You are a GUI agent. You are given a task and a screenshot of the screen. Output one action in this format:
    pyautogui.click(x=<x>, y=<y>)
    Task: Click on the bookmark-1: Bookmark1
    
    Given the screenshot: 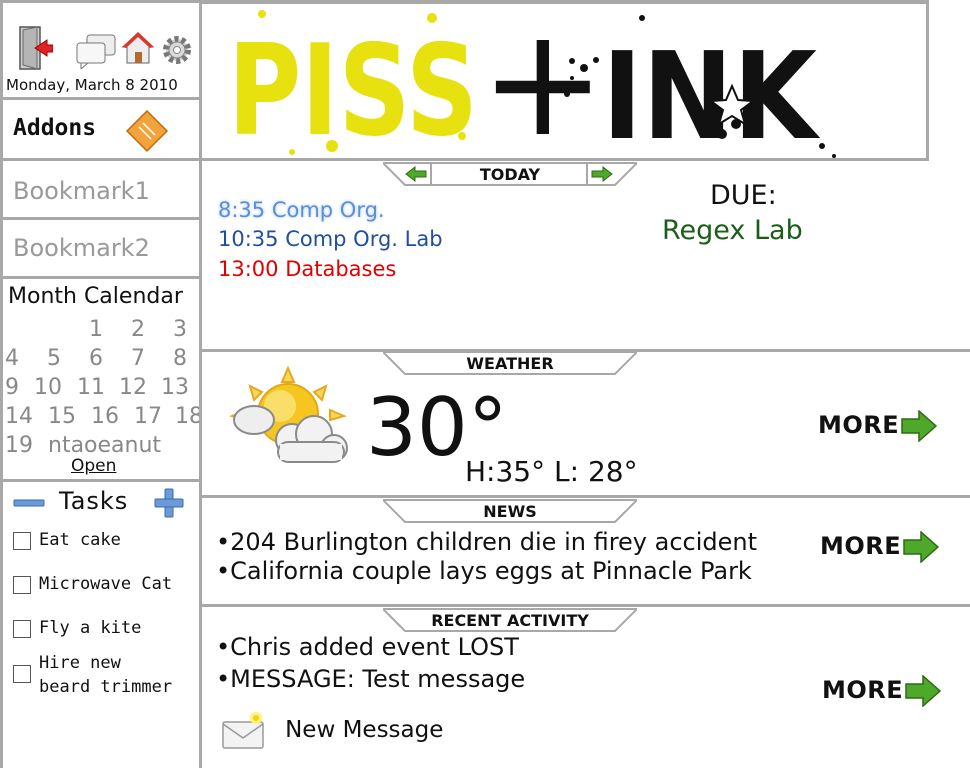 What is the action you would take?
    pyautogui.click(x=101, y=189)
    